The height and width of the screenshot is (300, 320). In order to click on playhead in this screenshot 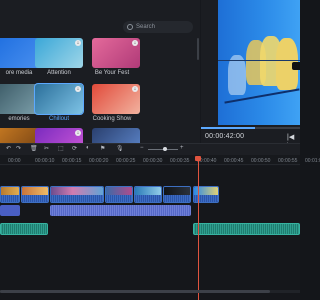, I will do `click(198, 229)`.